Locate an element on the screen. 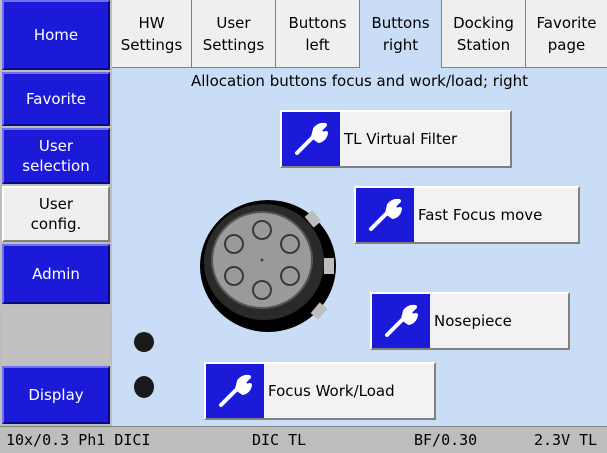 This screenshot has width=607, height=453. sidebar-item-home: Home is located at coordinates (56, 35).